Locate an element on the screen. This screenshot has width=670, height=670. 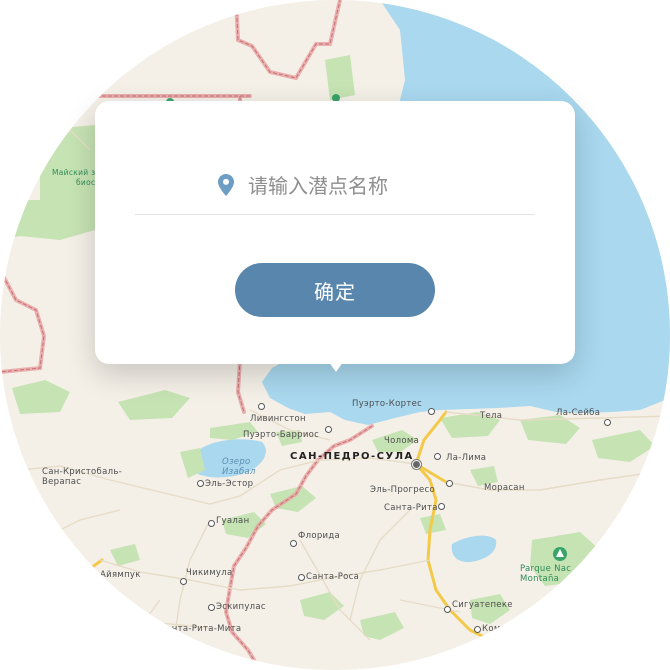
map-label-florida: Флорида is located at coordinates (319, 536).